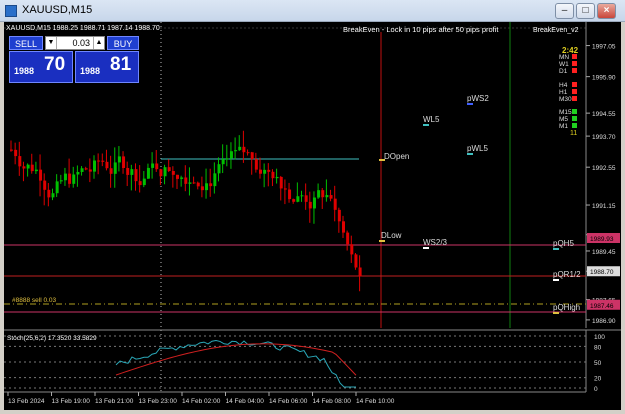  I want to click on buy-price-box: 1988 81, so click(107, 67).